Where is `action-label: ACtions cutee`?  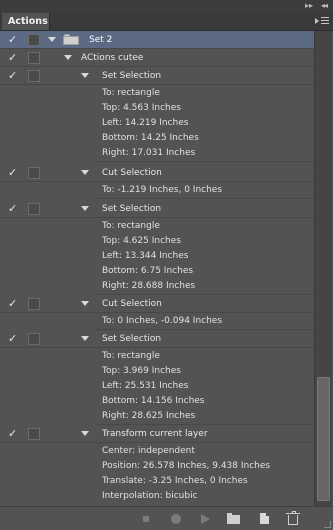 action-label: ACtions cutee is located at coordinates (112, 58).